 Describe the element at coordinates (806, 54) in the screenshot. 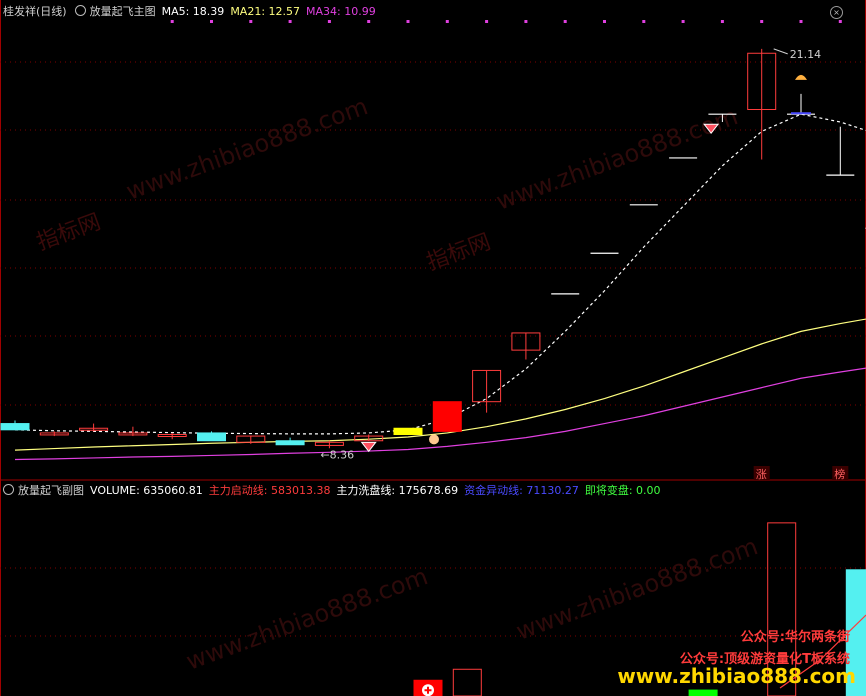

I see `high-price-label: 21.14` at that location.